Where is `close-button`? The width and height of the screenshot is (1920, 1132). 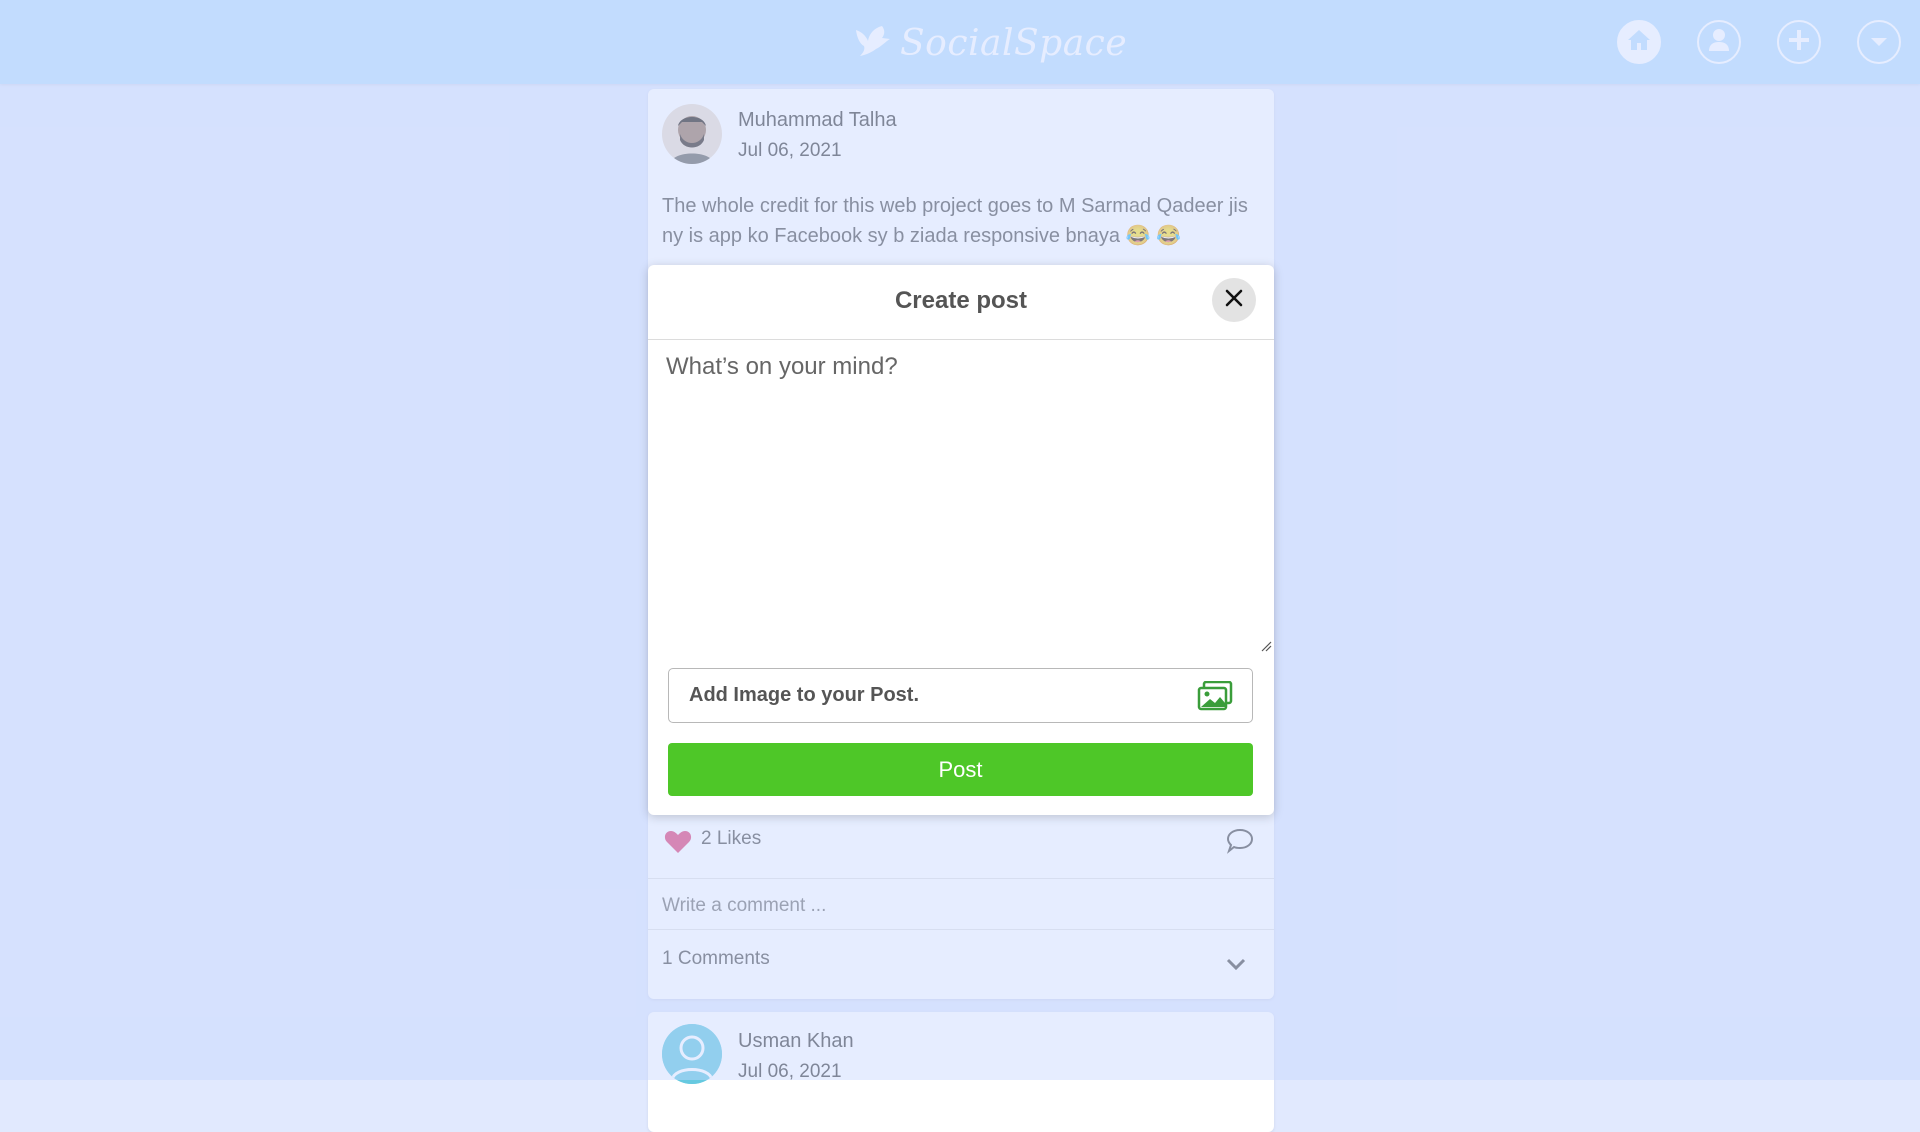 close-button is located at coordinates (1234, 300).